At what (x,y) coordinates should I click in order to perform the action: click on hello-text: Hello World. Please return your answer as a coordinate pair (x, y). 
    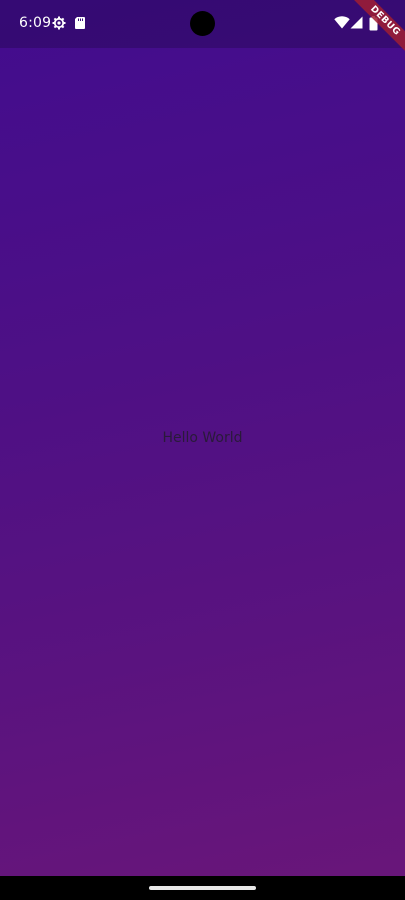
    Looking at the image, I should click on (202, 438).